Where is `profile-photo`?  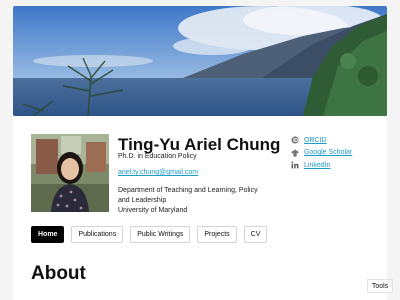
profile-photo is located at coordinates (70, 173).